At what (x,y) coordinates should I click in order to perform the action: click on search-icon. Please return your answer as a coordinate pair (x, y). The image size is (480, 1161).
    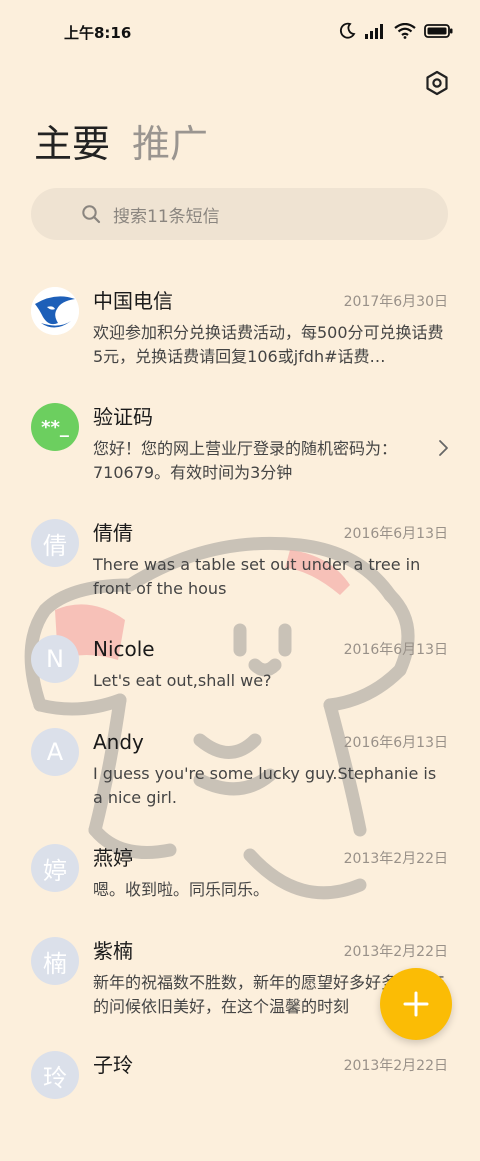
    Looking at the image, I should click on (91, 214).